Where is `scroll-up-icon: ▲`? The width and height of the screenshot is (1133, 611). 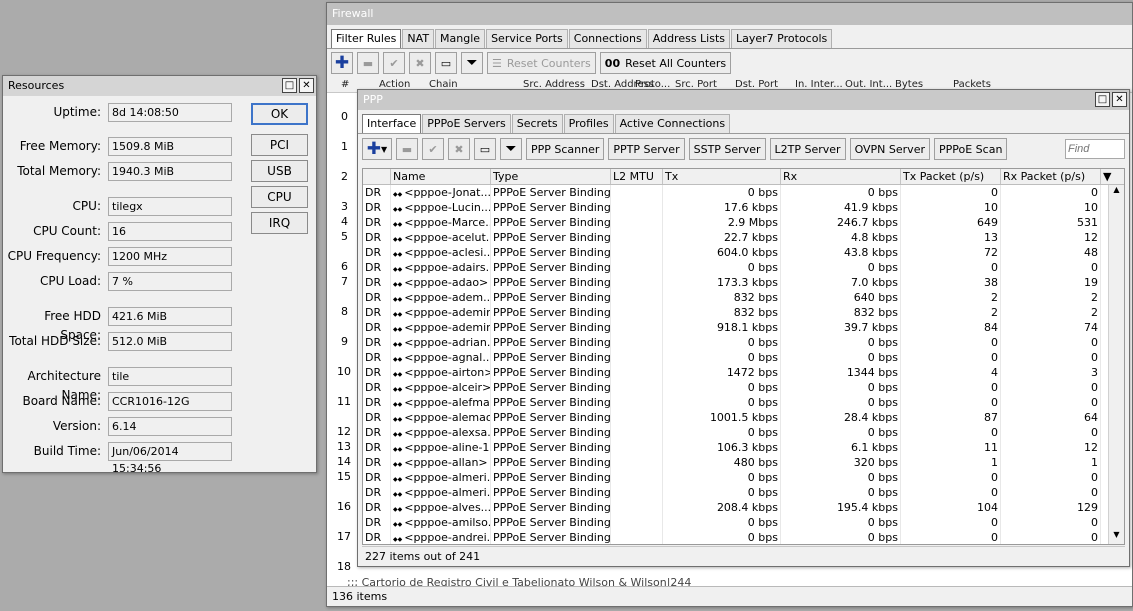
scroll-up-icon: ▲ is located at coordinates (1116, 192).